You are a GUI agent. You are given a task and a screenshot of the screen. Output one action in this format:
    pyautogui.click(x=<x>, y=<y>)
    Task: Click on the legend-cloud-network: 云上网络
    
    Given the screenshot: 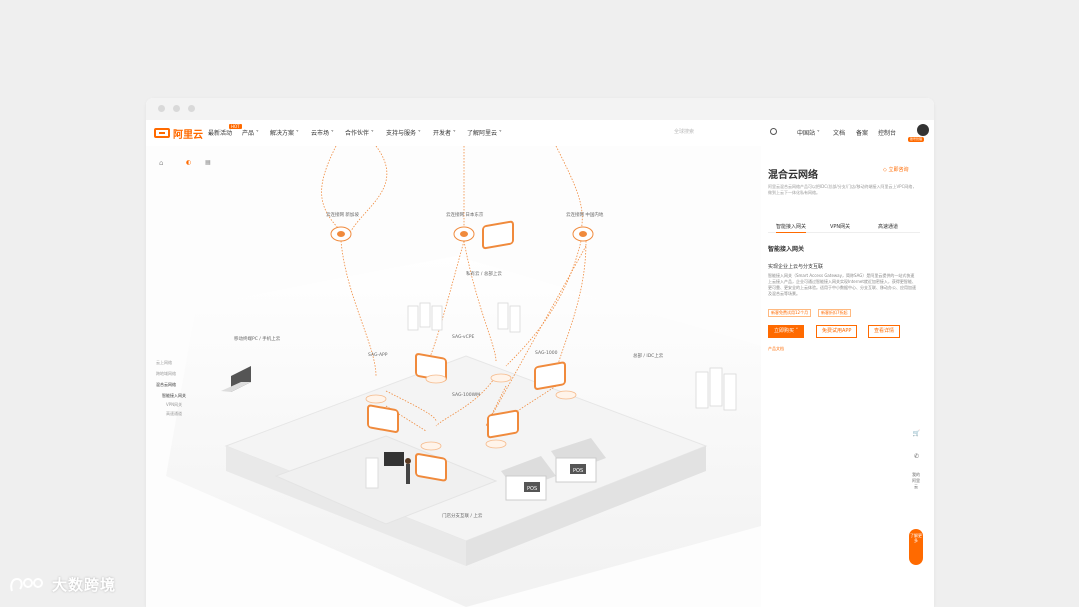 What is the action you would take?
    pyautogui.click(x=164, y=363)
    